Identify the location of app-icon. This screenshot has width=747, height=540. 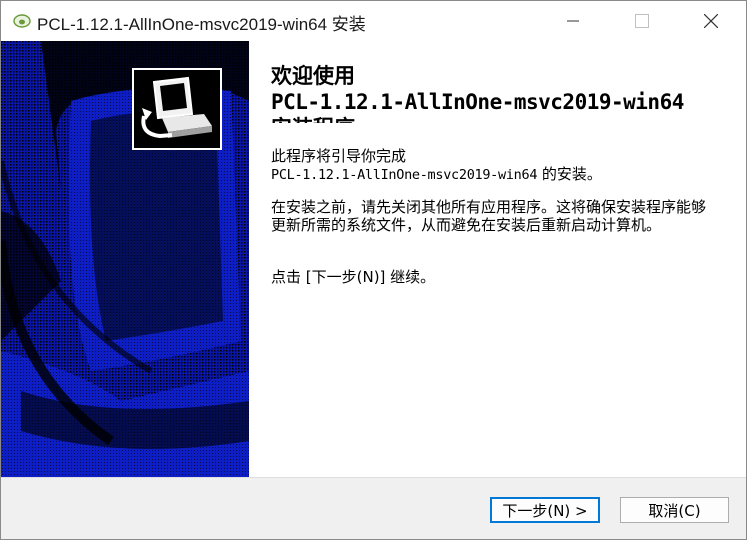
(22, 21).